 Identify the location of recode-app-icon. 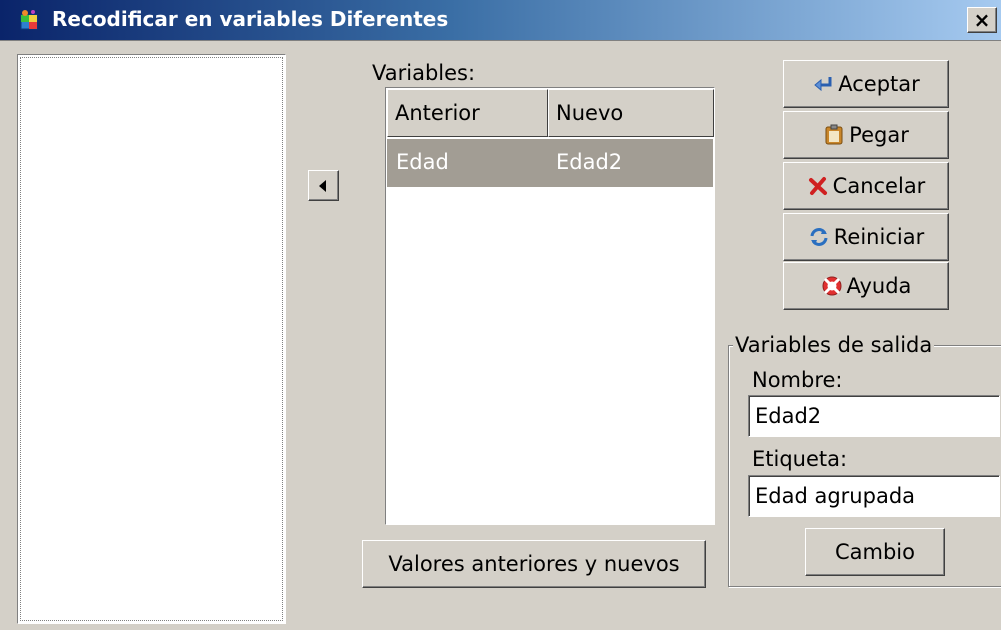
(29, 20).